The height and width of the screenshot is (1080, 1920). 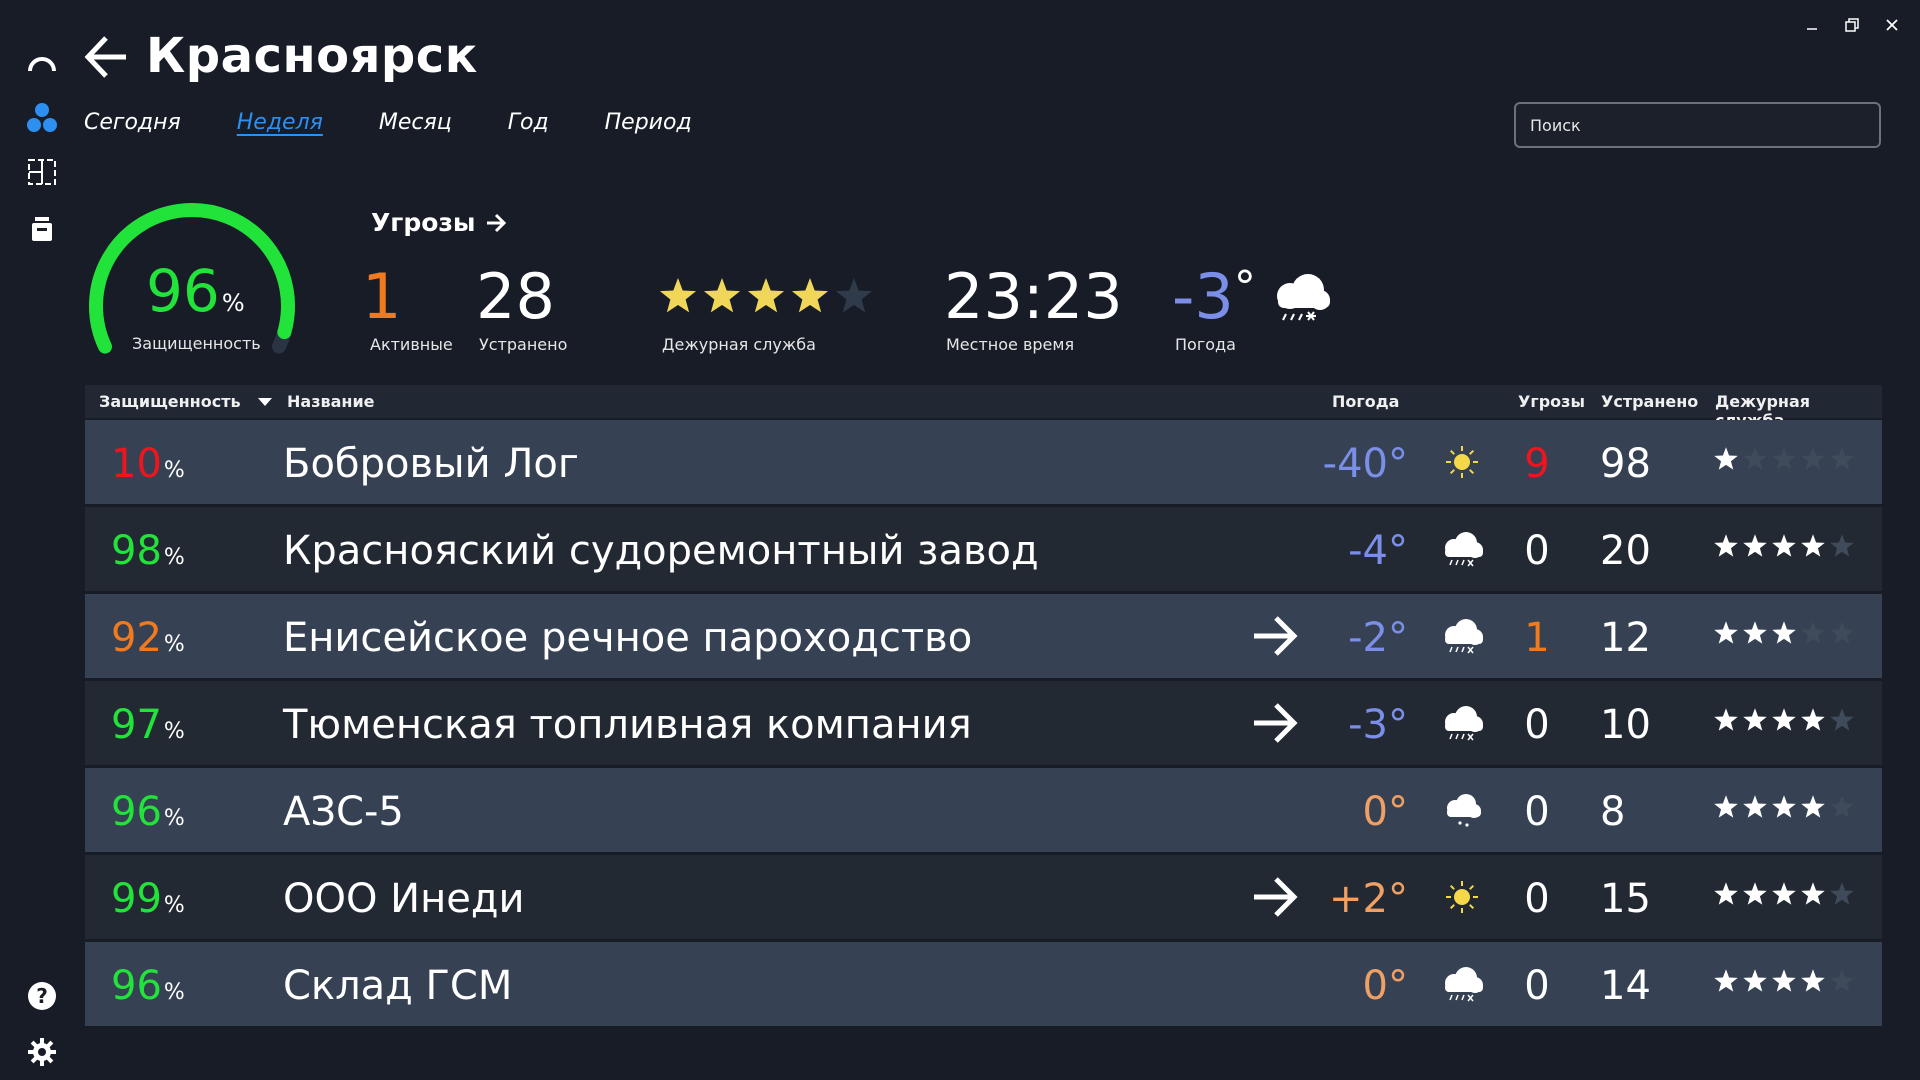 I want to click on weather-label: Погода, so click(x=1205, y=344).